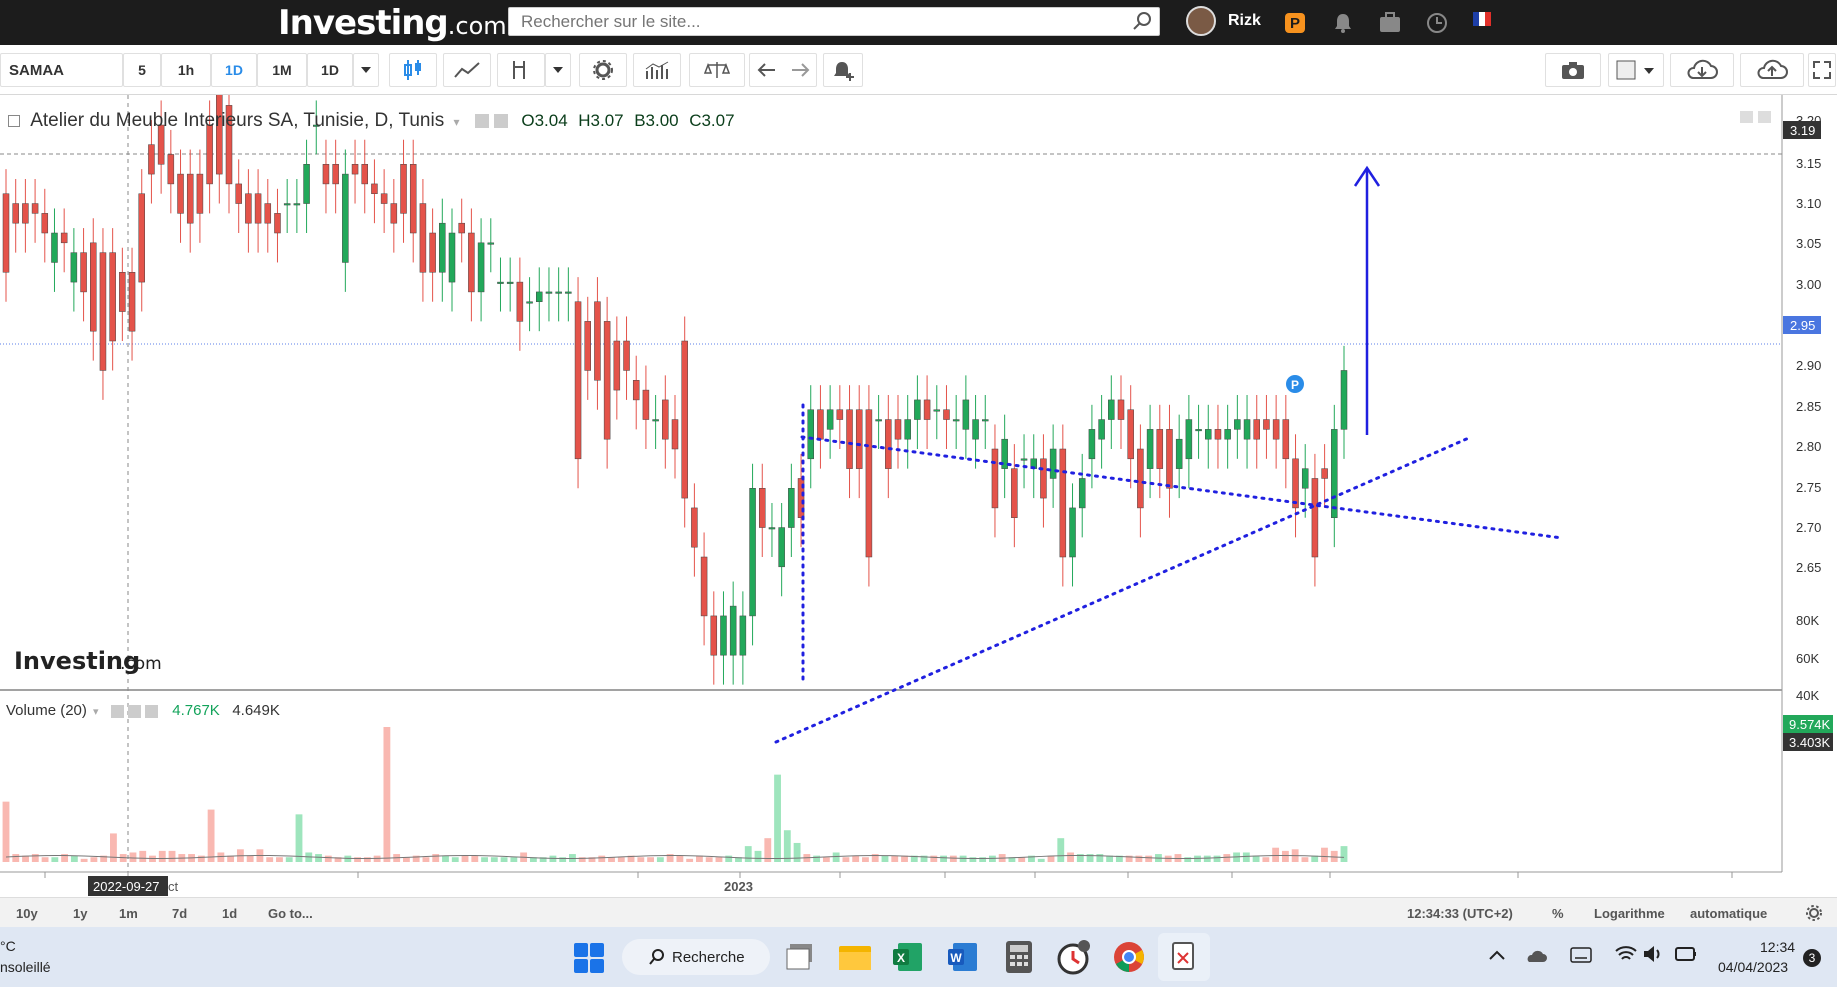 The width and height of the screenshot is (1837, 987). I want to click on alert-button, so click(843, 70).